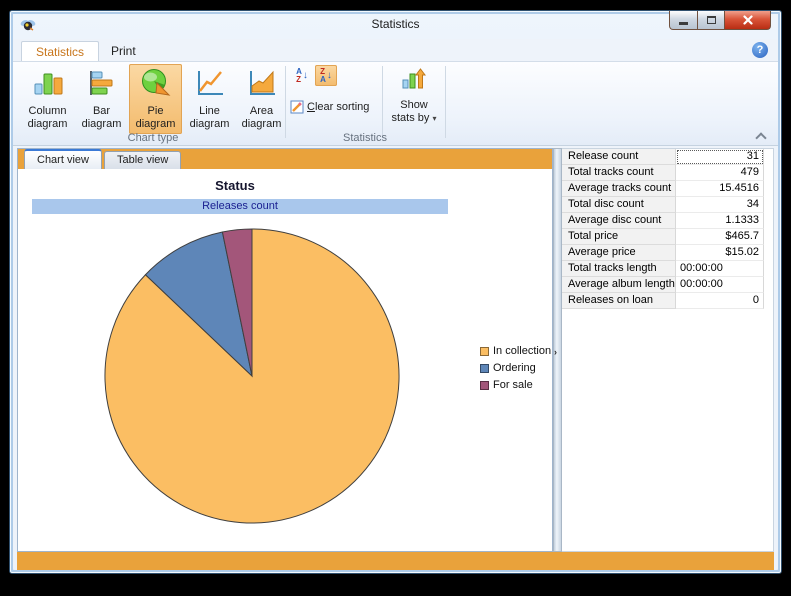 The image size is (791, 596). Describe the element at coordinates (619, 189) in the screenshot. I see `stats-label: Average tracks count` at that location.